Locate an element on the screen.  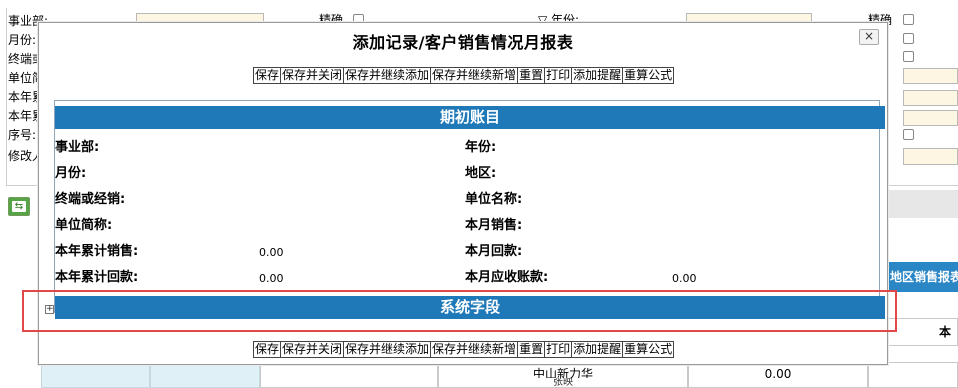
recalculate-button: 重算公式 is located at coordinates (648, 75).